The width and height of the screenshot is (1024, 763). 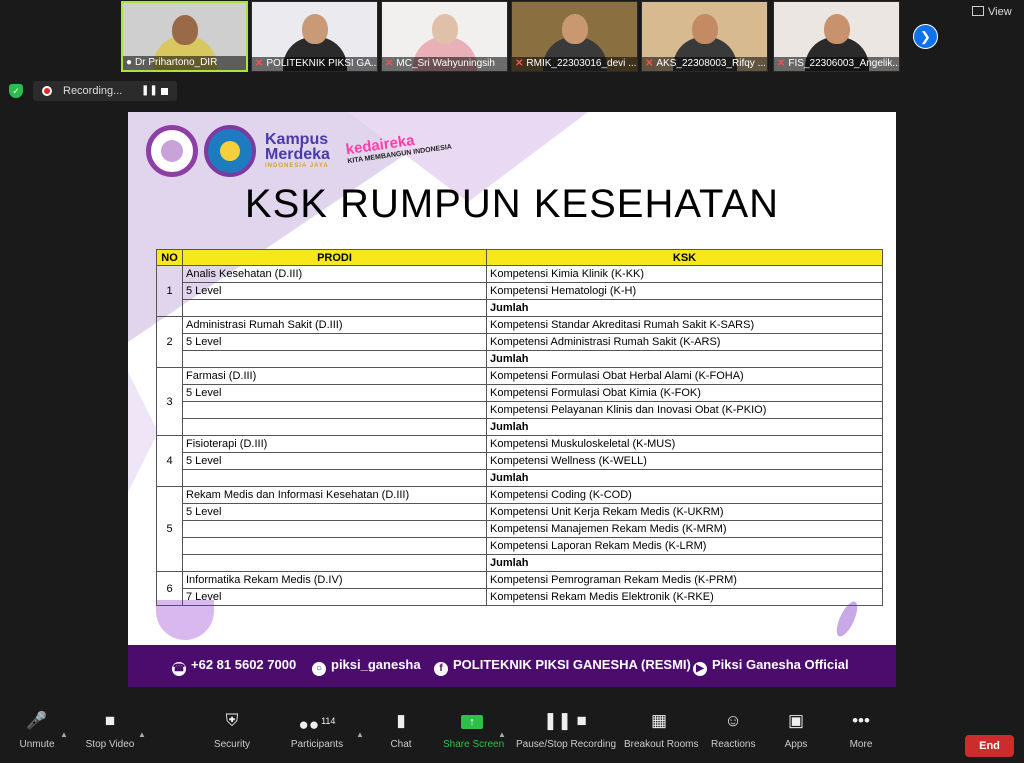 I want to click on participants-count: 114, so click(x=328, y=721).